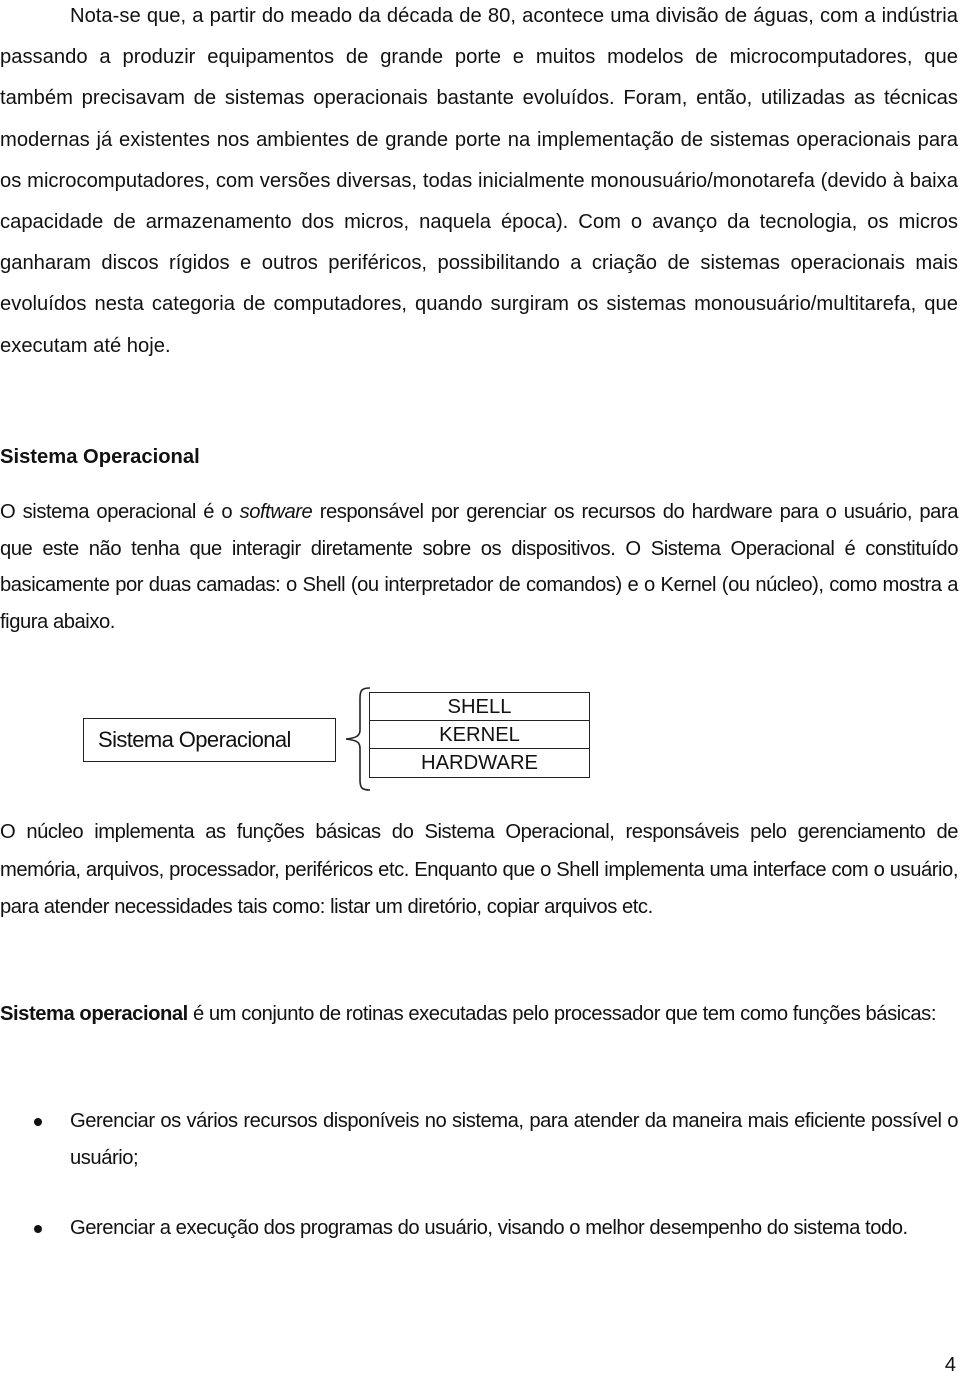 This screenshot has width=960, height=1378. Describe the element at coordinates (479, 763) in the screenshot. I see `layer-hardware: HARDWARE` at that location.